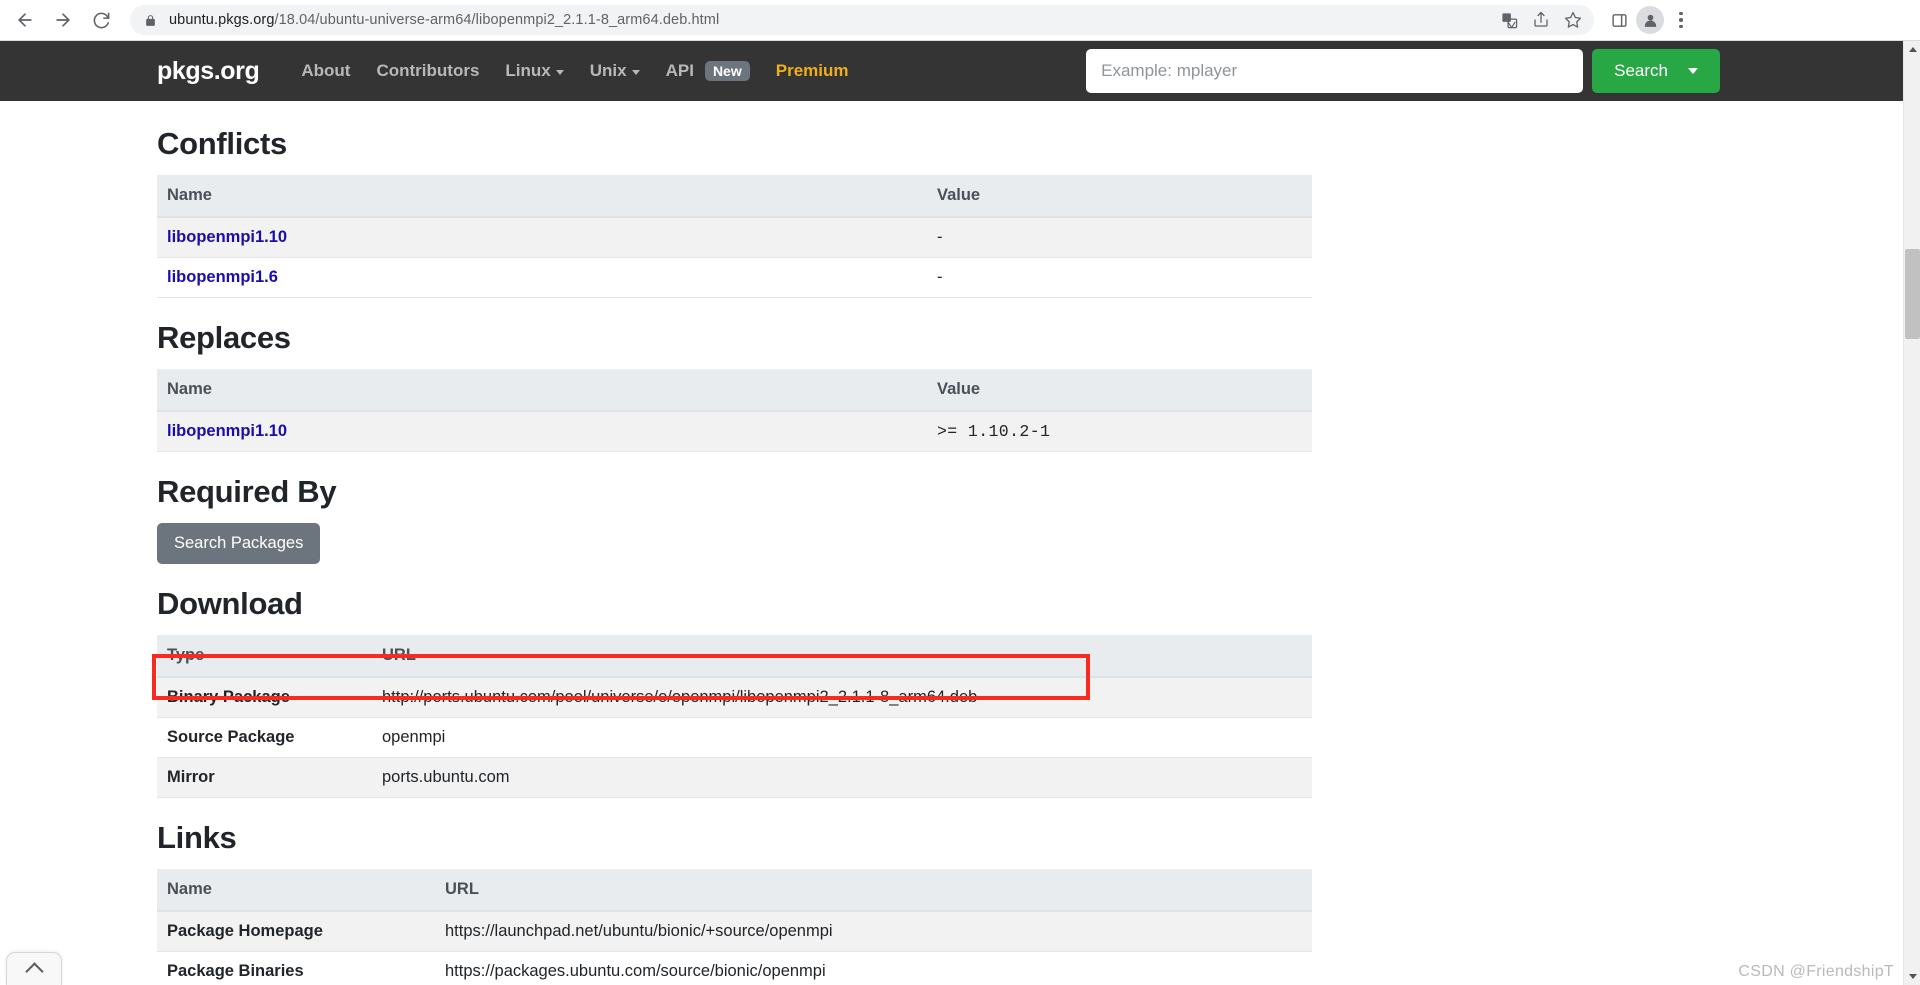 This screenshot has height=985, width=1920. What do you see at coordinates (842, 737) in the screenshot?
I see `download-url-cell: openmpi` at bounding box center [842, 737].